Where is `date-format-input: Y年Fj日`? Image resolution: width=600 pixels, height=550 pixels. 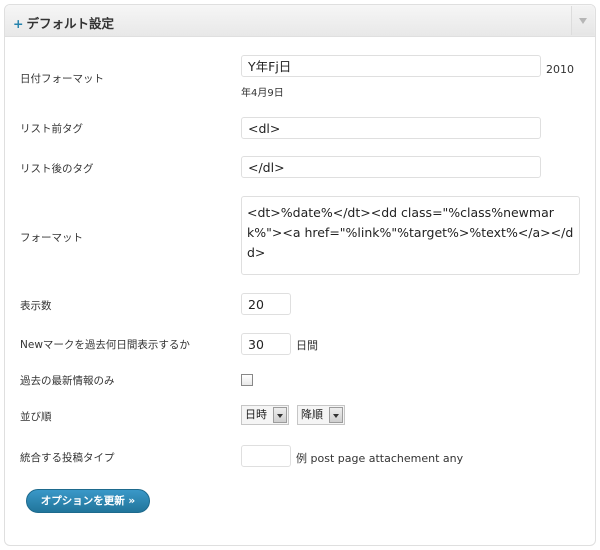
date-format-input: Y年Fj日 is located at coordinates (391, 66).